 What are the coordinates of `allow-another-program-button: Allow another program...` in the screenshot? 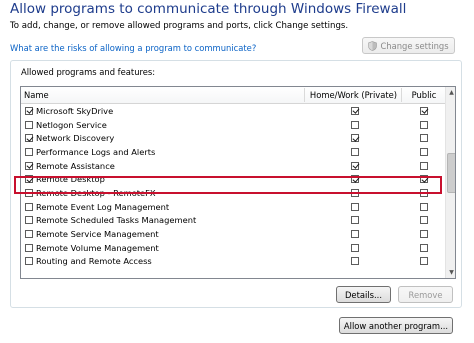 It's located at (396, 325).